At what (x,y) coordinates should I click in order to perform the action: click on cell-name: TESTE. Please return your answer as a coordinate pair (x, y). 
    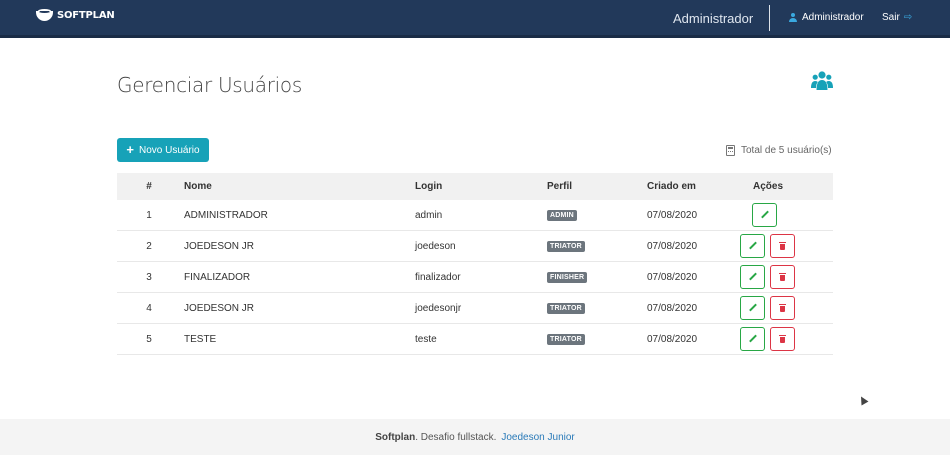
    Looking at the image, I should click on (200, 339).